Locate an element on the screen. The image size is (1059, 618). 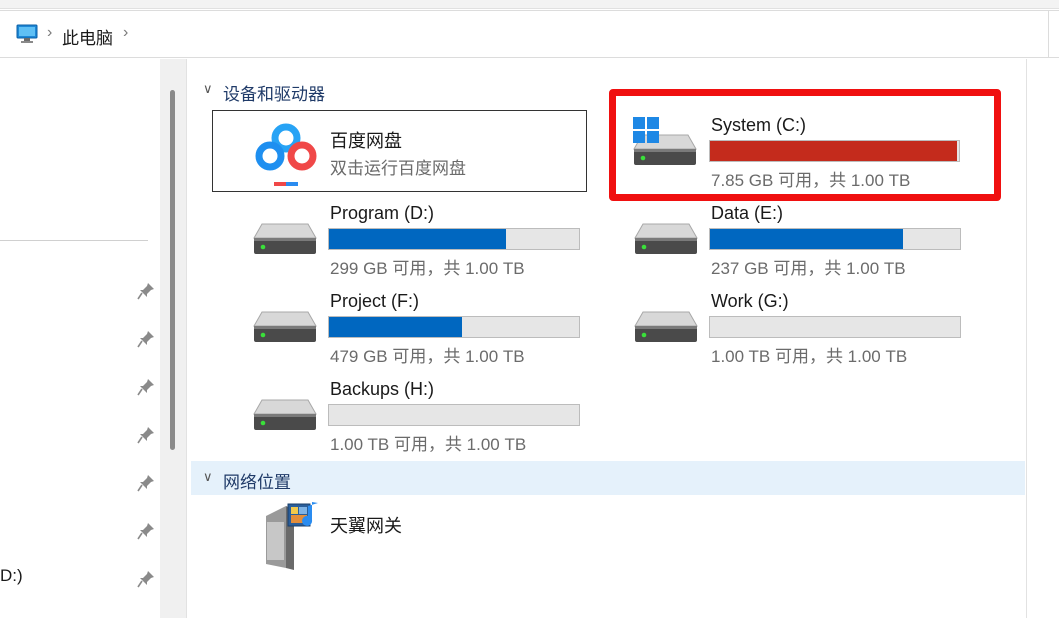
drive-label: Work (G:) is located at coordinates (750, 301).